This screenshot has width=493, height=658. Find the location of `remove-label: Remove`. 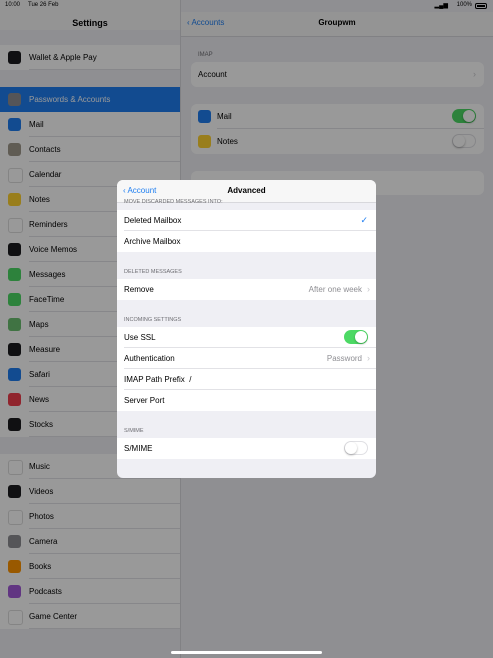

remove-label: Remove is located at coordinates (139, 289).